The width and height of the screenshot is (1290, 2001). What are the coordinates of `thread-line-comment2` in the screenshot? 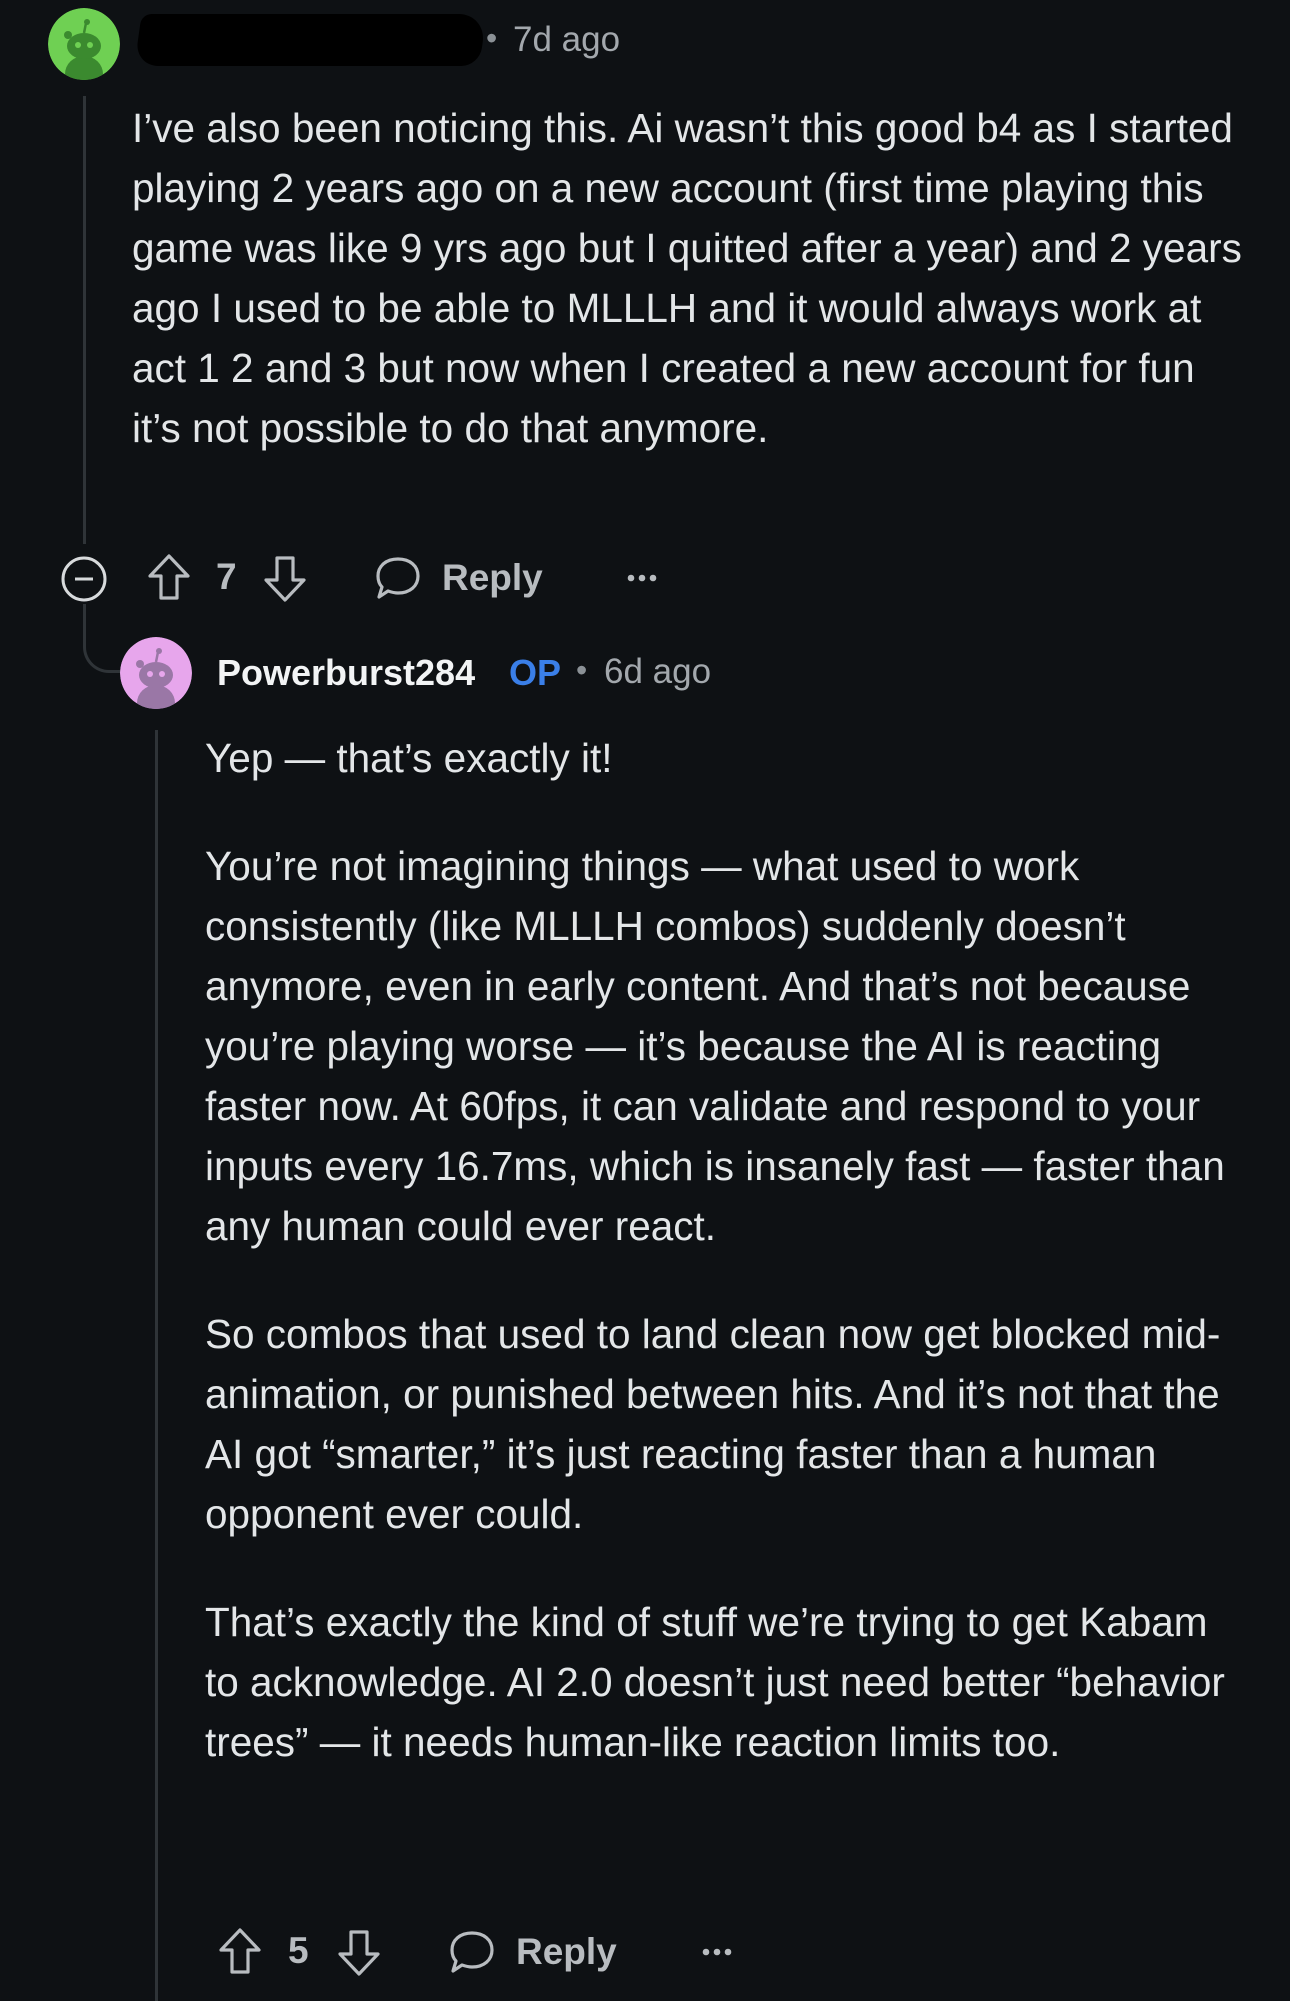 It's located at (156, 1365).